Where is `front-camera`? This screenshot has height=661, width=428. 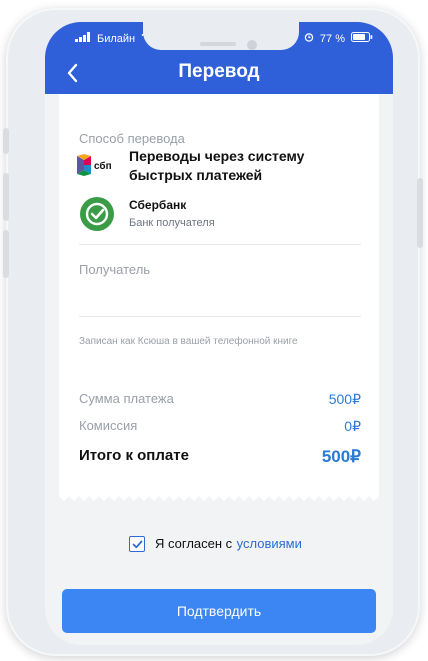 front-camera is located at coordinates (252, 45).